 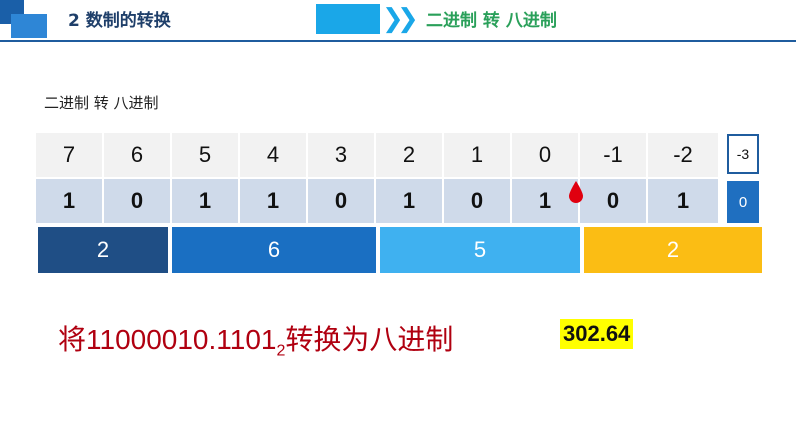 What do you see at coordinates (480, 250) in the screenshot?
I see `octal-group-cell: 5` at bounding box center [480, 250].